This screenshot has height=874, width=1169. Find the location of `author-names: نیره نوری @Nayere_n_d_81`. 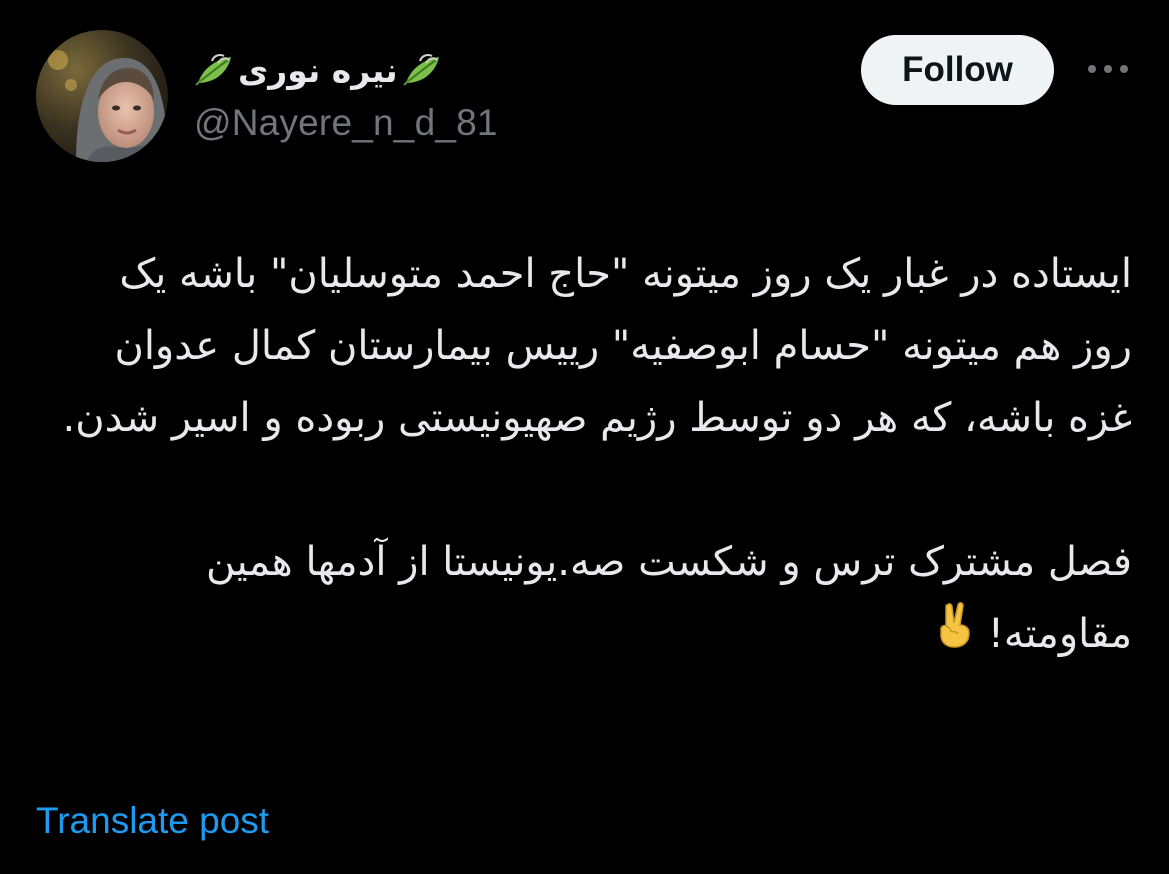

author-names: نیره نوری @Nayere_n_d_81 is located at coordinates (346, 94).